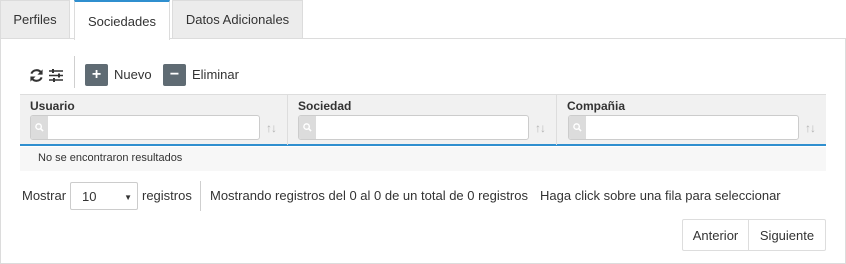 Image resolution: width=846 pixels, height=264 pixels. I want to click on plus-icon: +, so click(96, 74).